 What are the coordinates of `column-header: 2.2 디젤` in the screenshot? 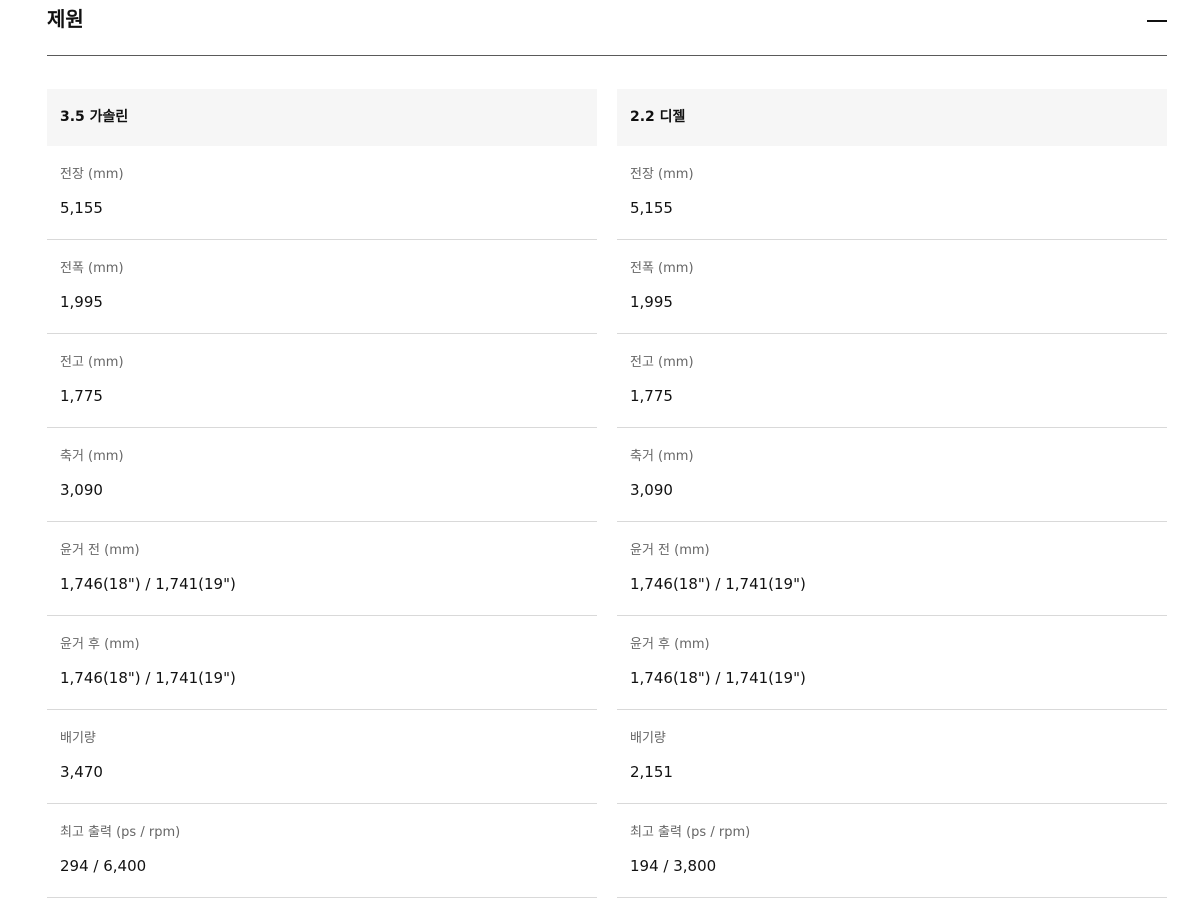 It's located at (892, 117).